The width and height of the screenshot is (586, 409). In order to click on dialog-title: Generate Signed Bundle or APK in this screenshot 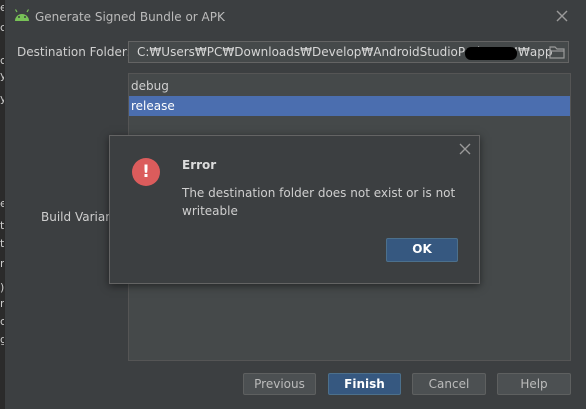, I will do `click(130, 17)`.